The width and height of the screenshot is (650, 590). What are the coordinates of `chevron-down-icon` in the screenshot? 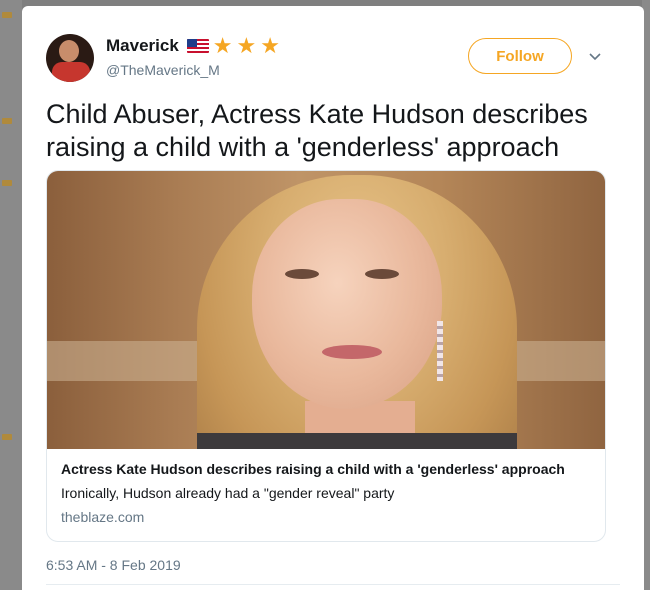 It's located at (595, 56).